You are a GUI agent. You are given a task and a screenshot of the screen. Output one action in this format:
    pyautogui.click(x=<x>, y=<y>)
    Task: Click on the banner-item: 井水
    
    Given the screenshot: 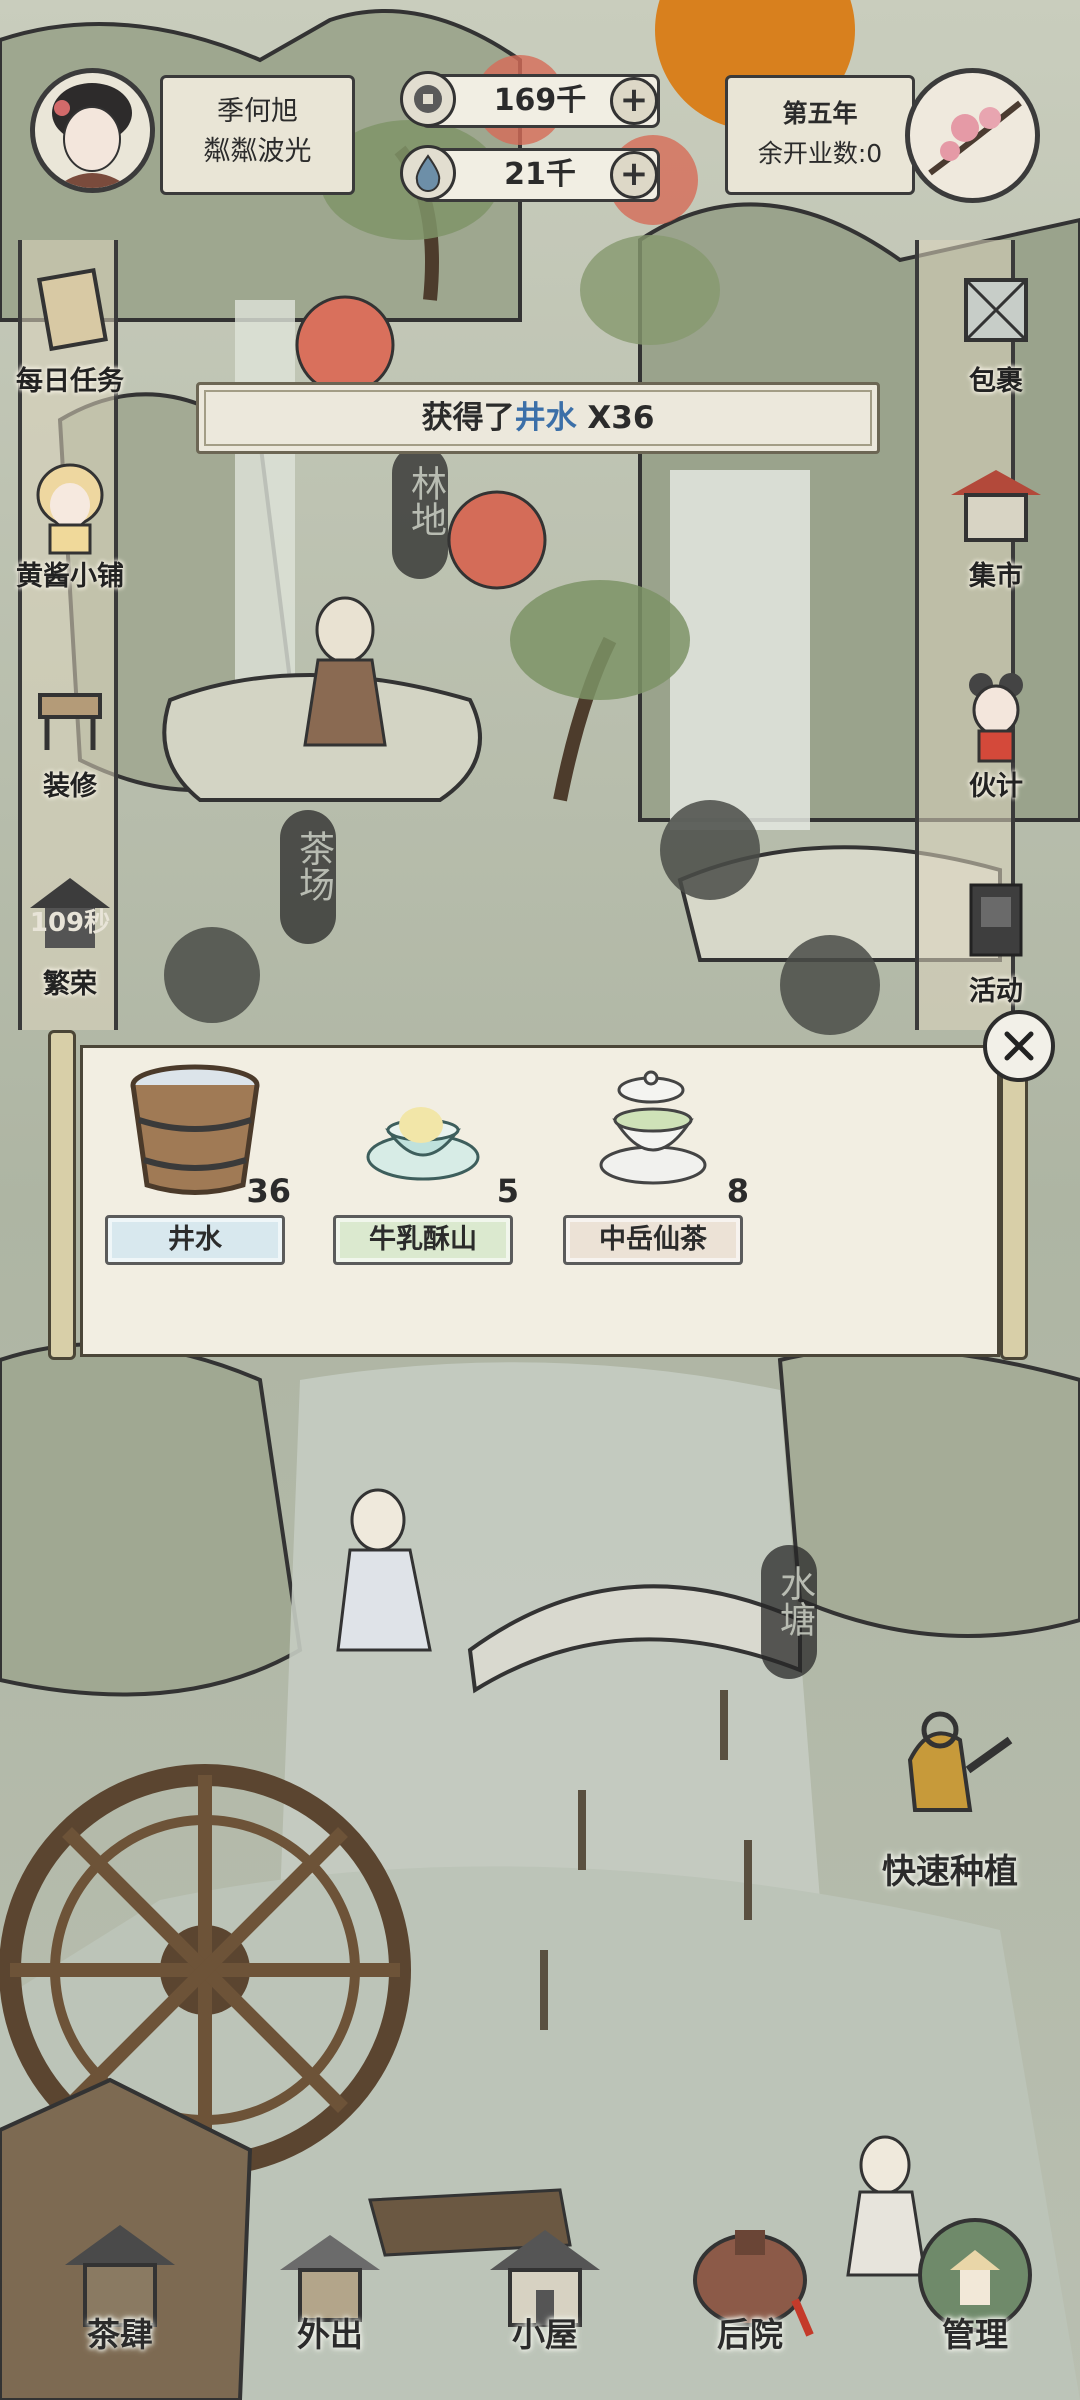 What is the action you would take?
    pyautogui.click(x=545, y=418)
    